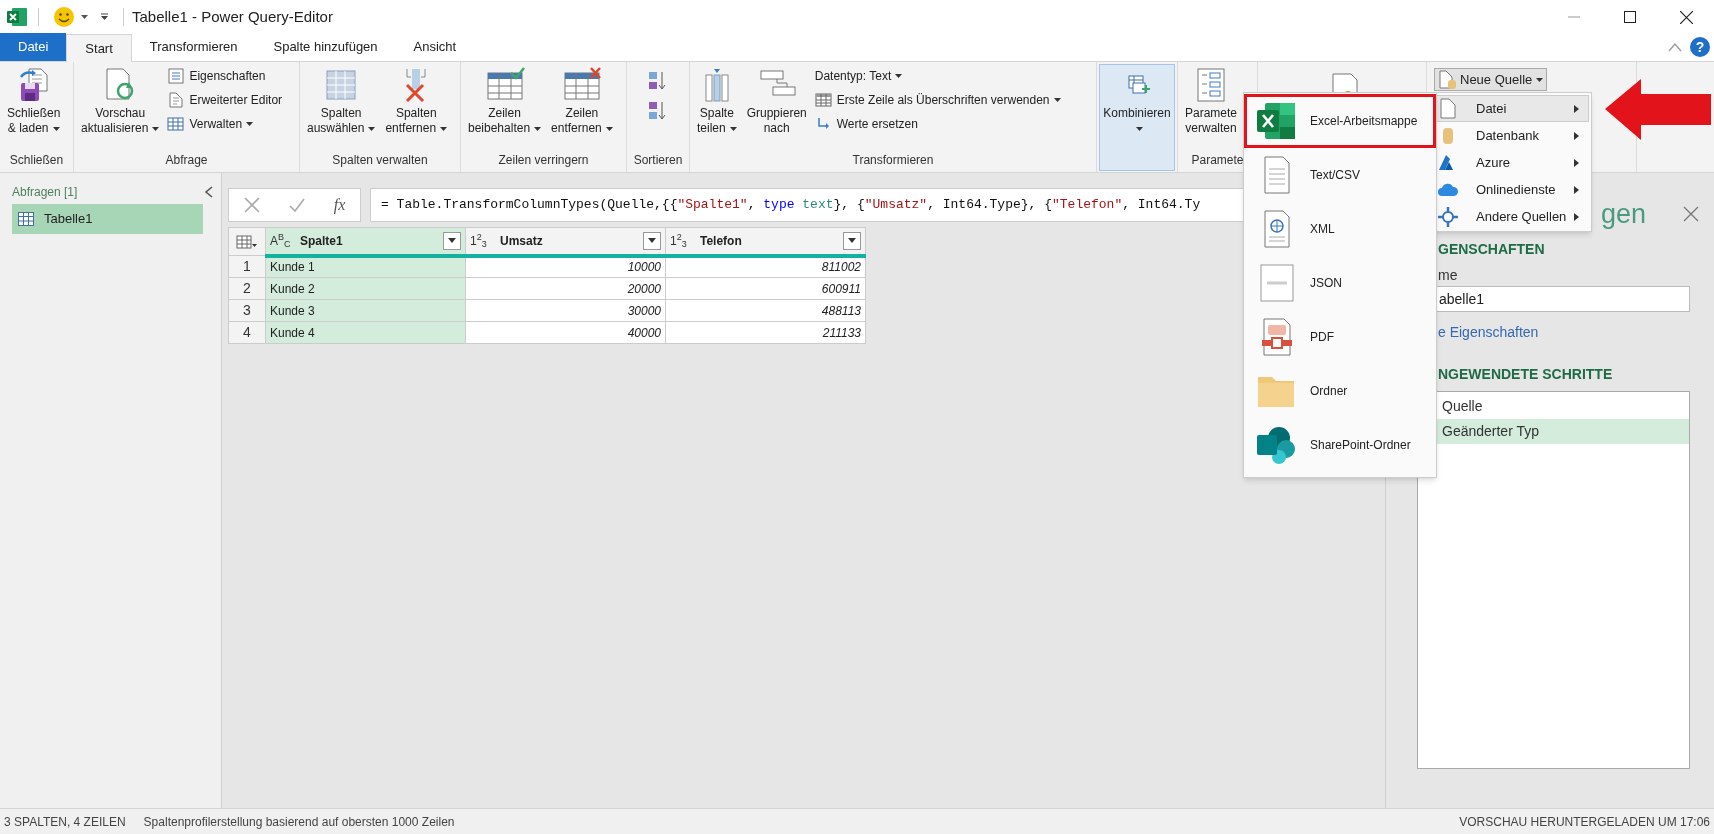 Image resolution: width=1714 pixels, height=834 pixels. I want to click on ribbon-button: Vorschau aktualisieren, so click(120, 106).